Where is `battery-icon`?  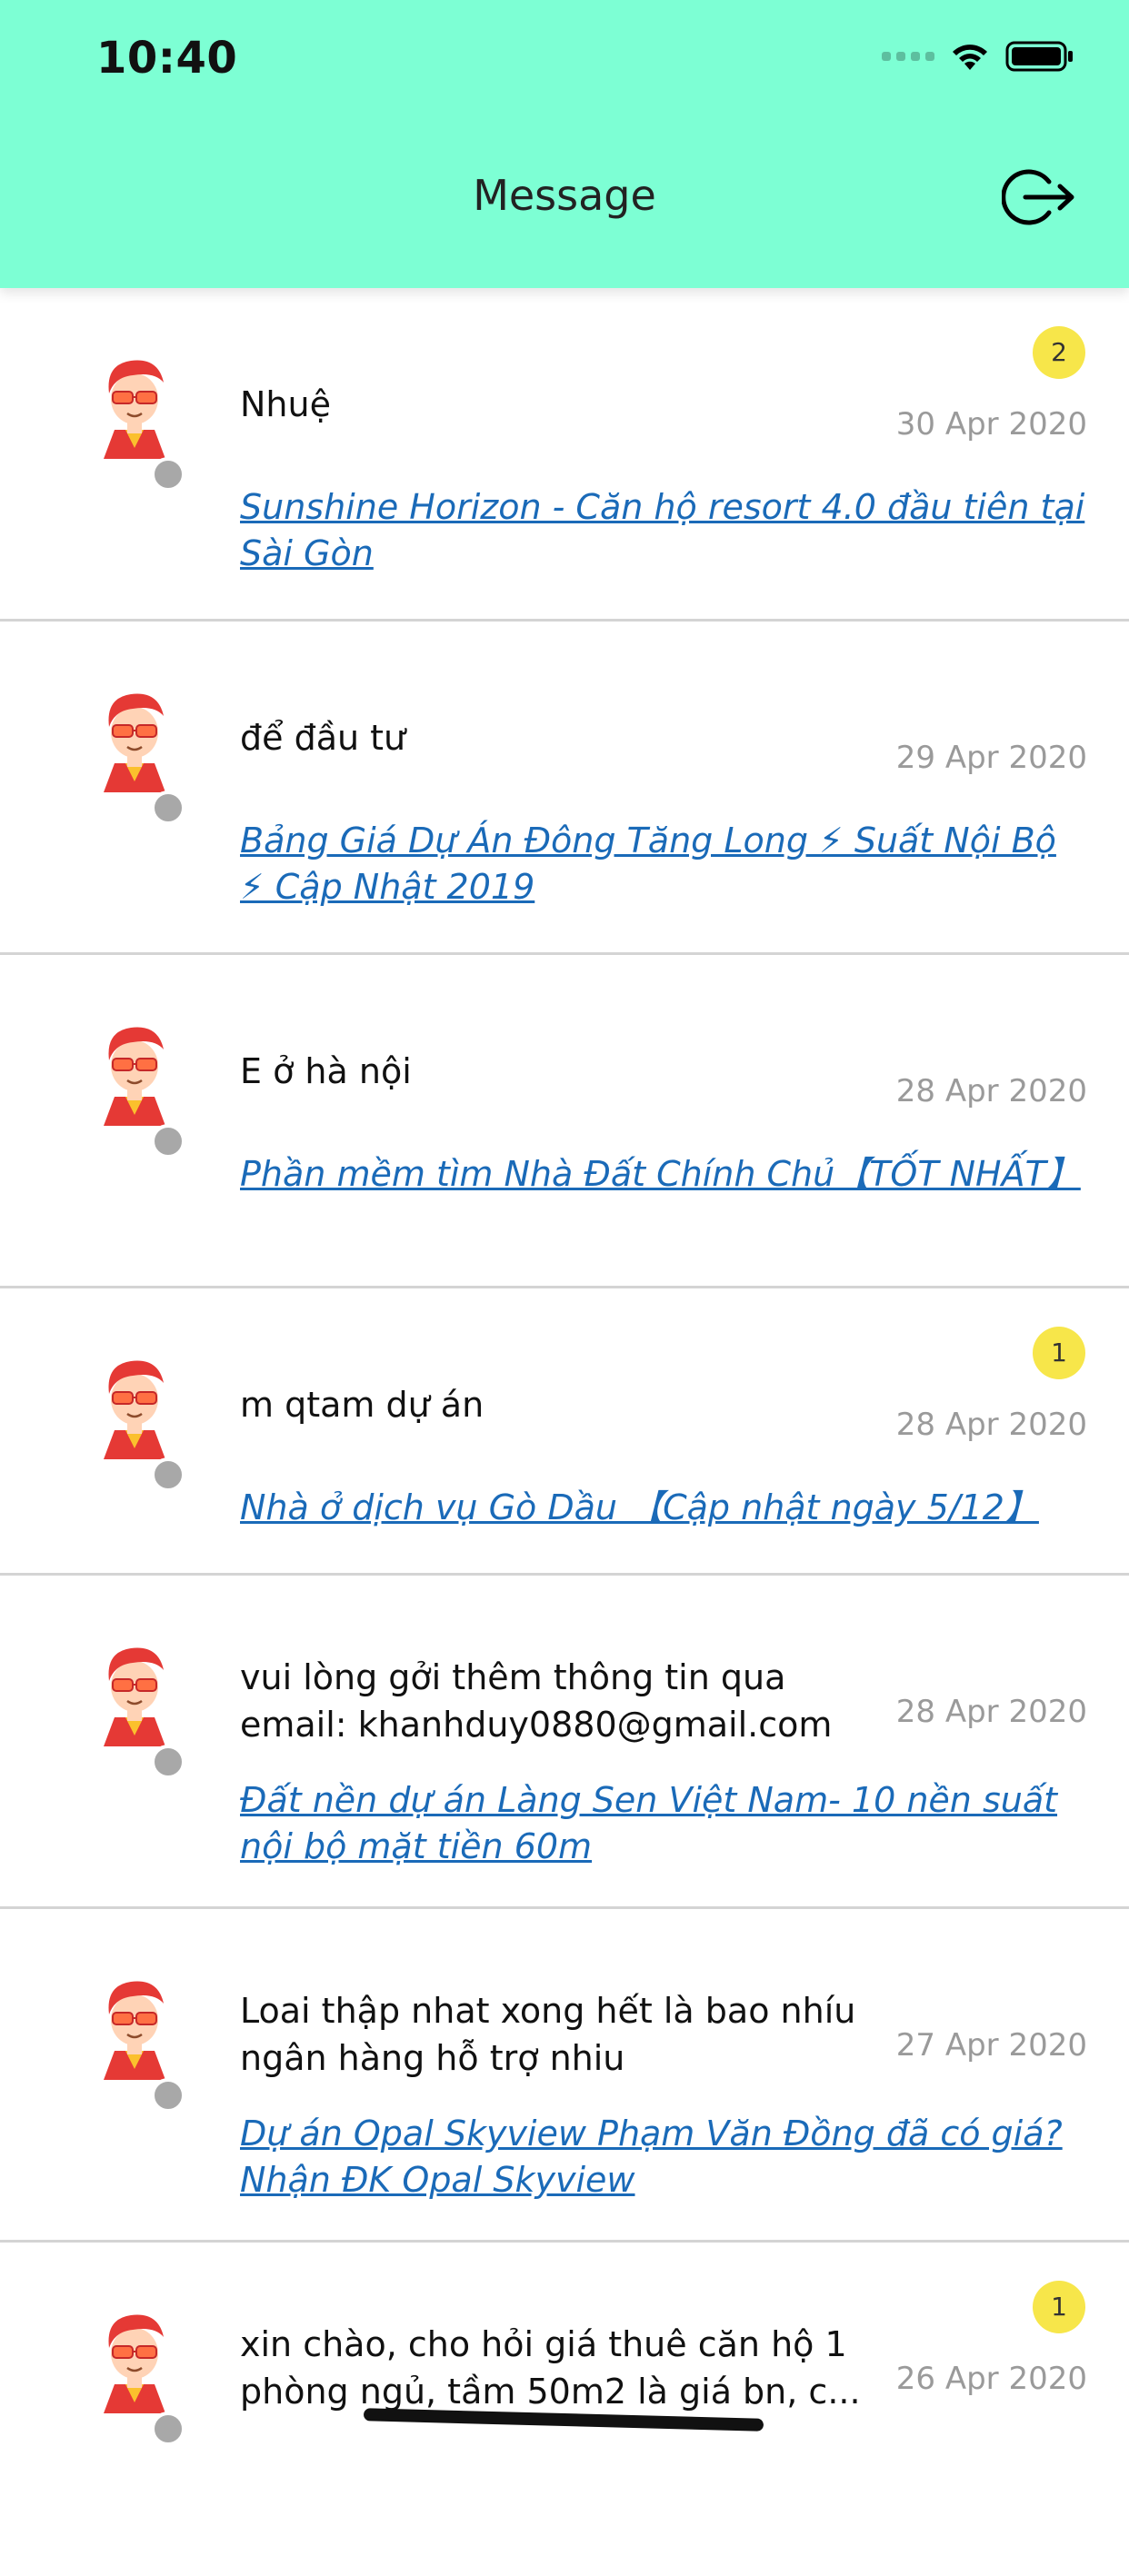
battery-icon is located at coordinates (1040, 56).